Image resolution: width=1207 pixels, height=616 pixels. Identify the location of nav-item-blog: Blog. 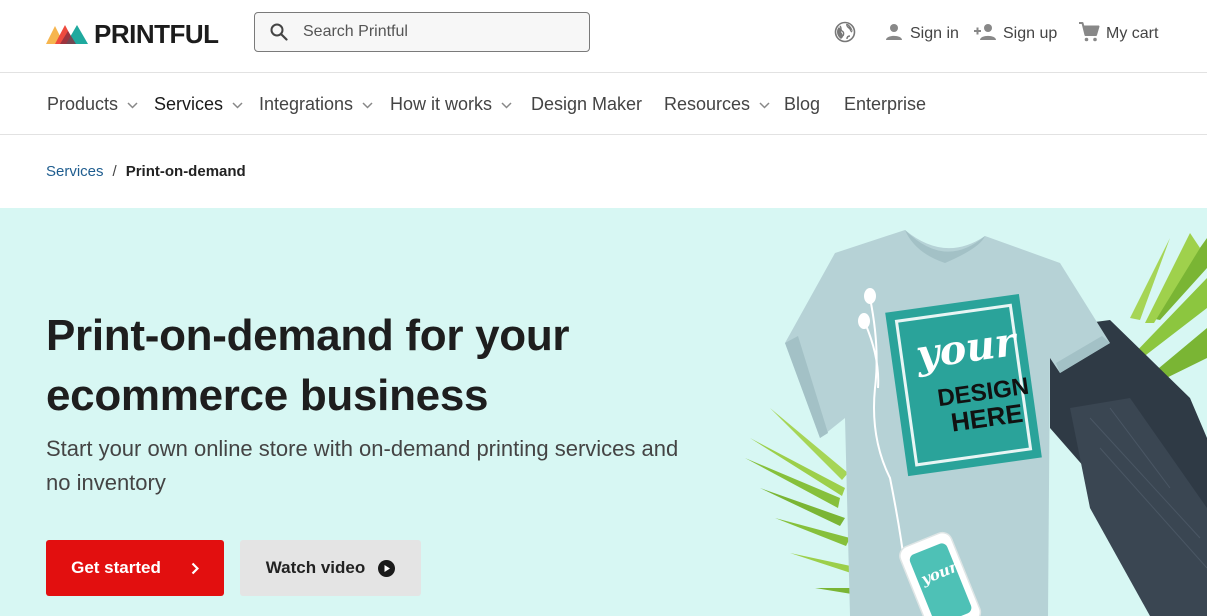
(802, 104).